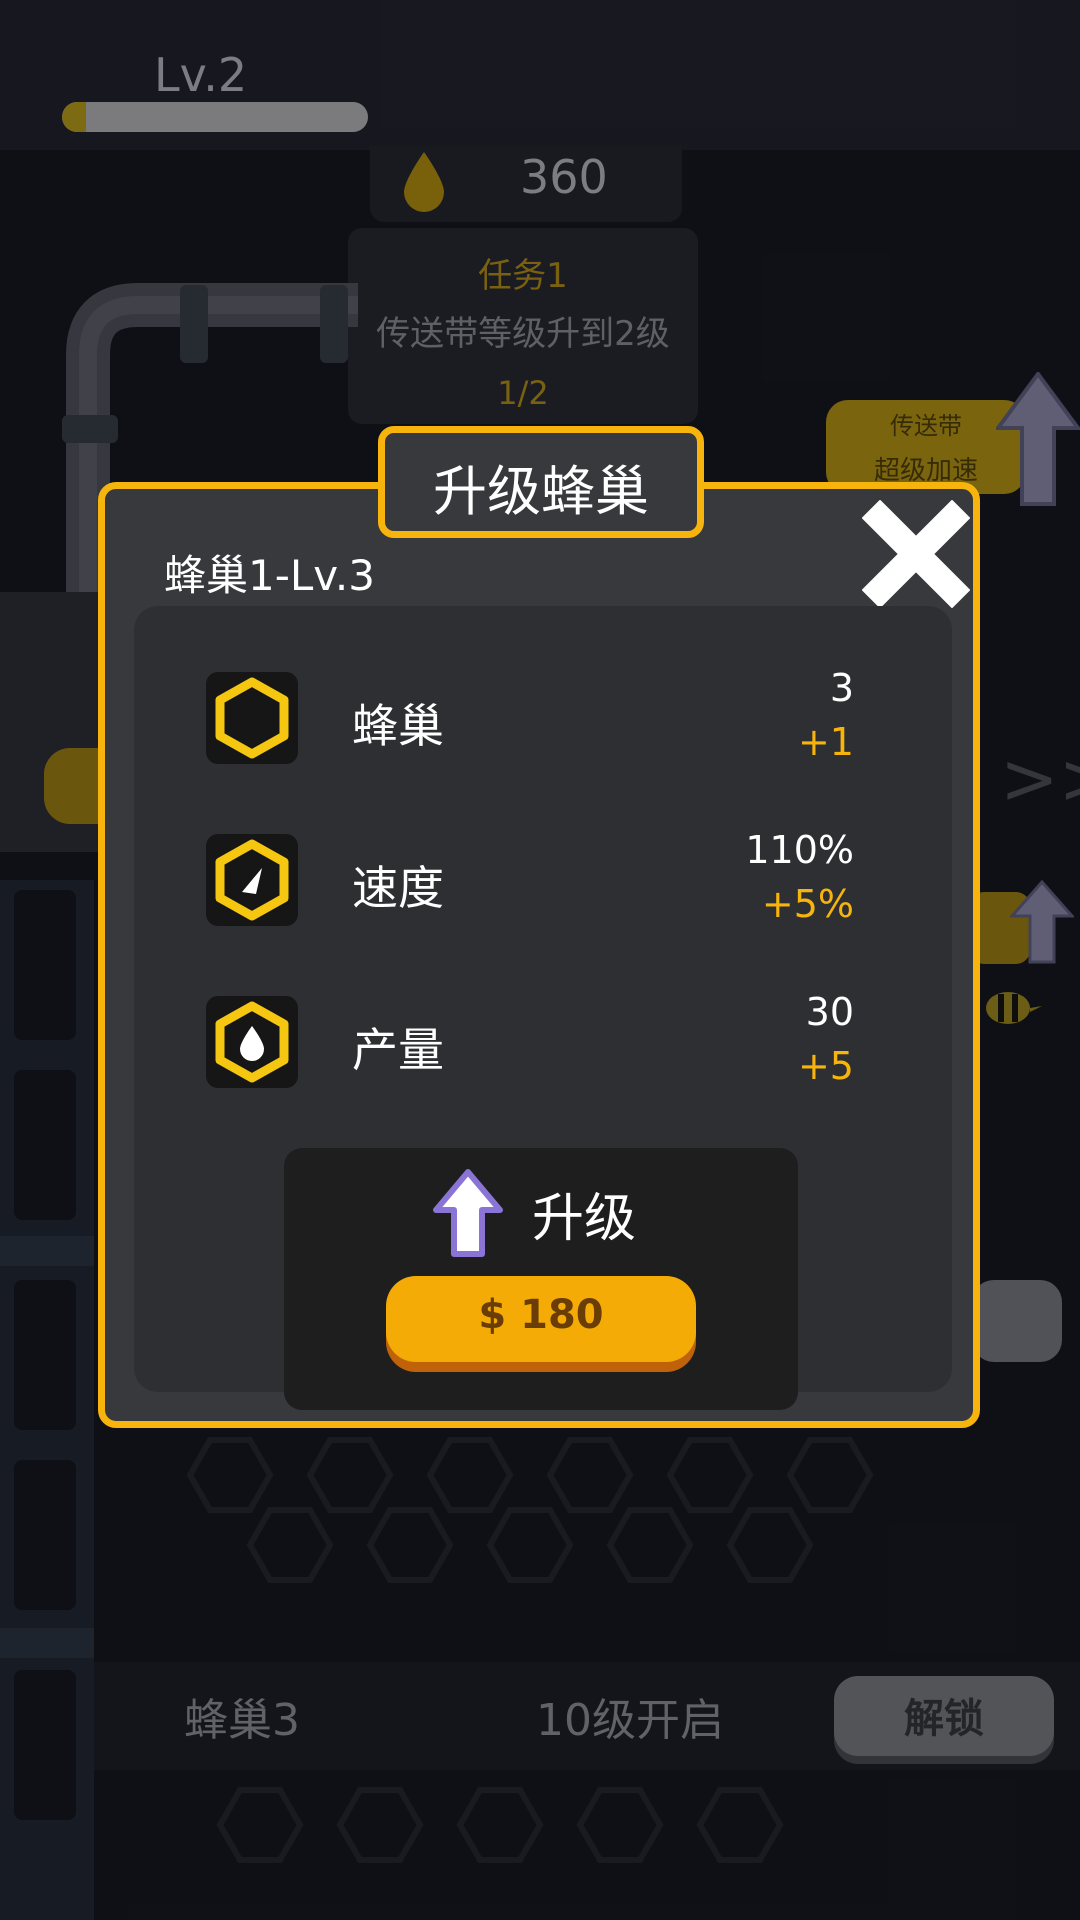 Image resolution: width=1080 pixels, height=1920 pixels. Describe the element at coordinates (398, 888) in the screenshot. I see `stat-label: 速度` at that location.